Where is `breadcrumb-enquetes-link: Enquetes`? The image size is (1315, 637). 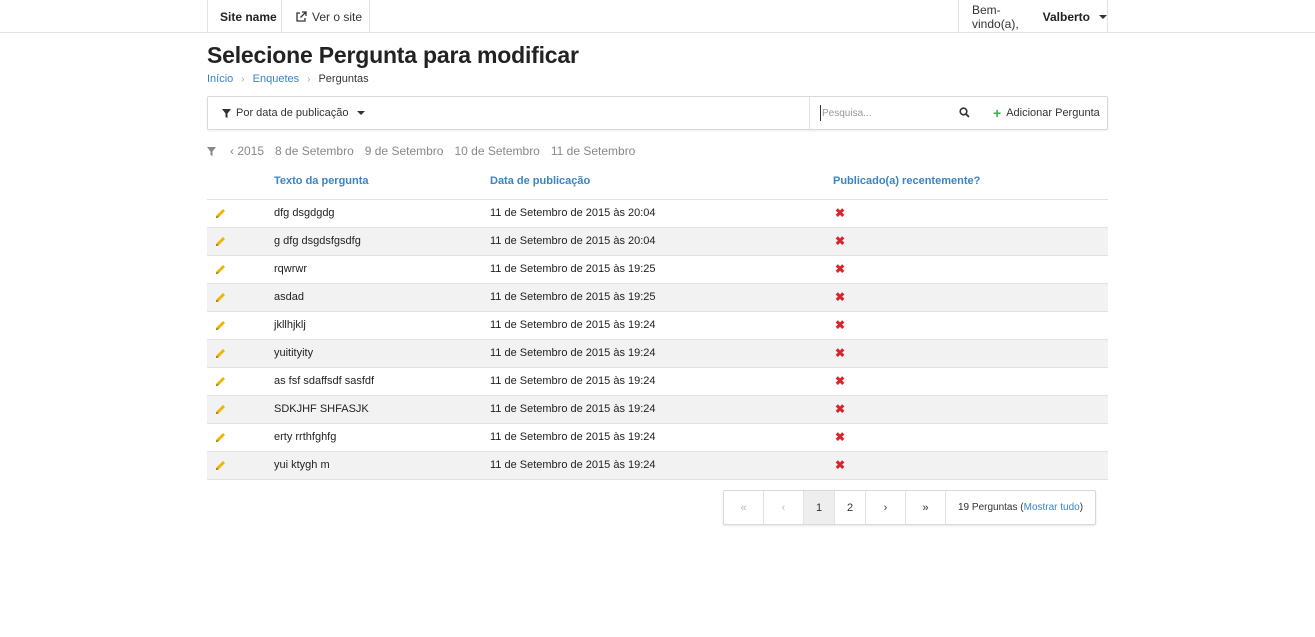
breadcrumb-enquetes-link: Enquetes is located at coordinates (276, 79).